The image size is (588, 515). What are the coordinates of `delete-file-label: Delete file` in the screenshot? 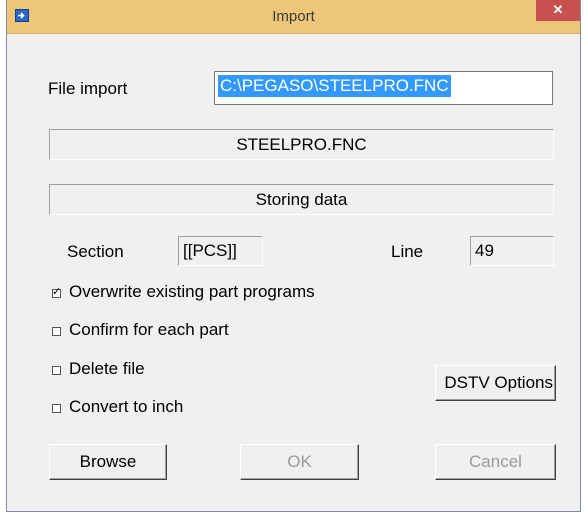 It's located at (107, 369).